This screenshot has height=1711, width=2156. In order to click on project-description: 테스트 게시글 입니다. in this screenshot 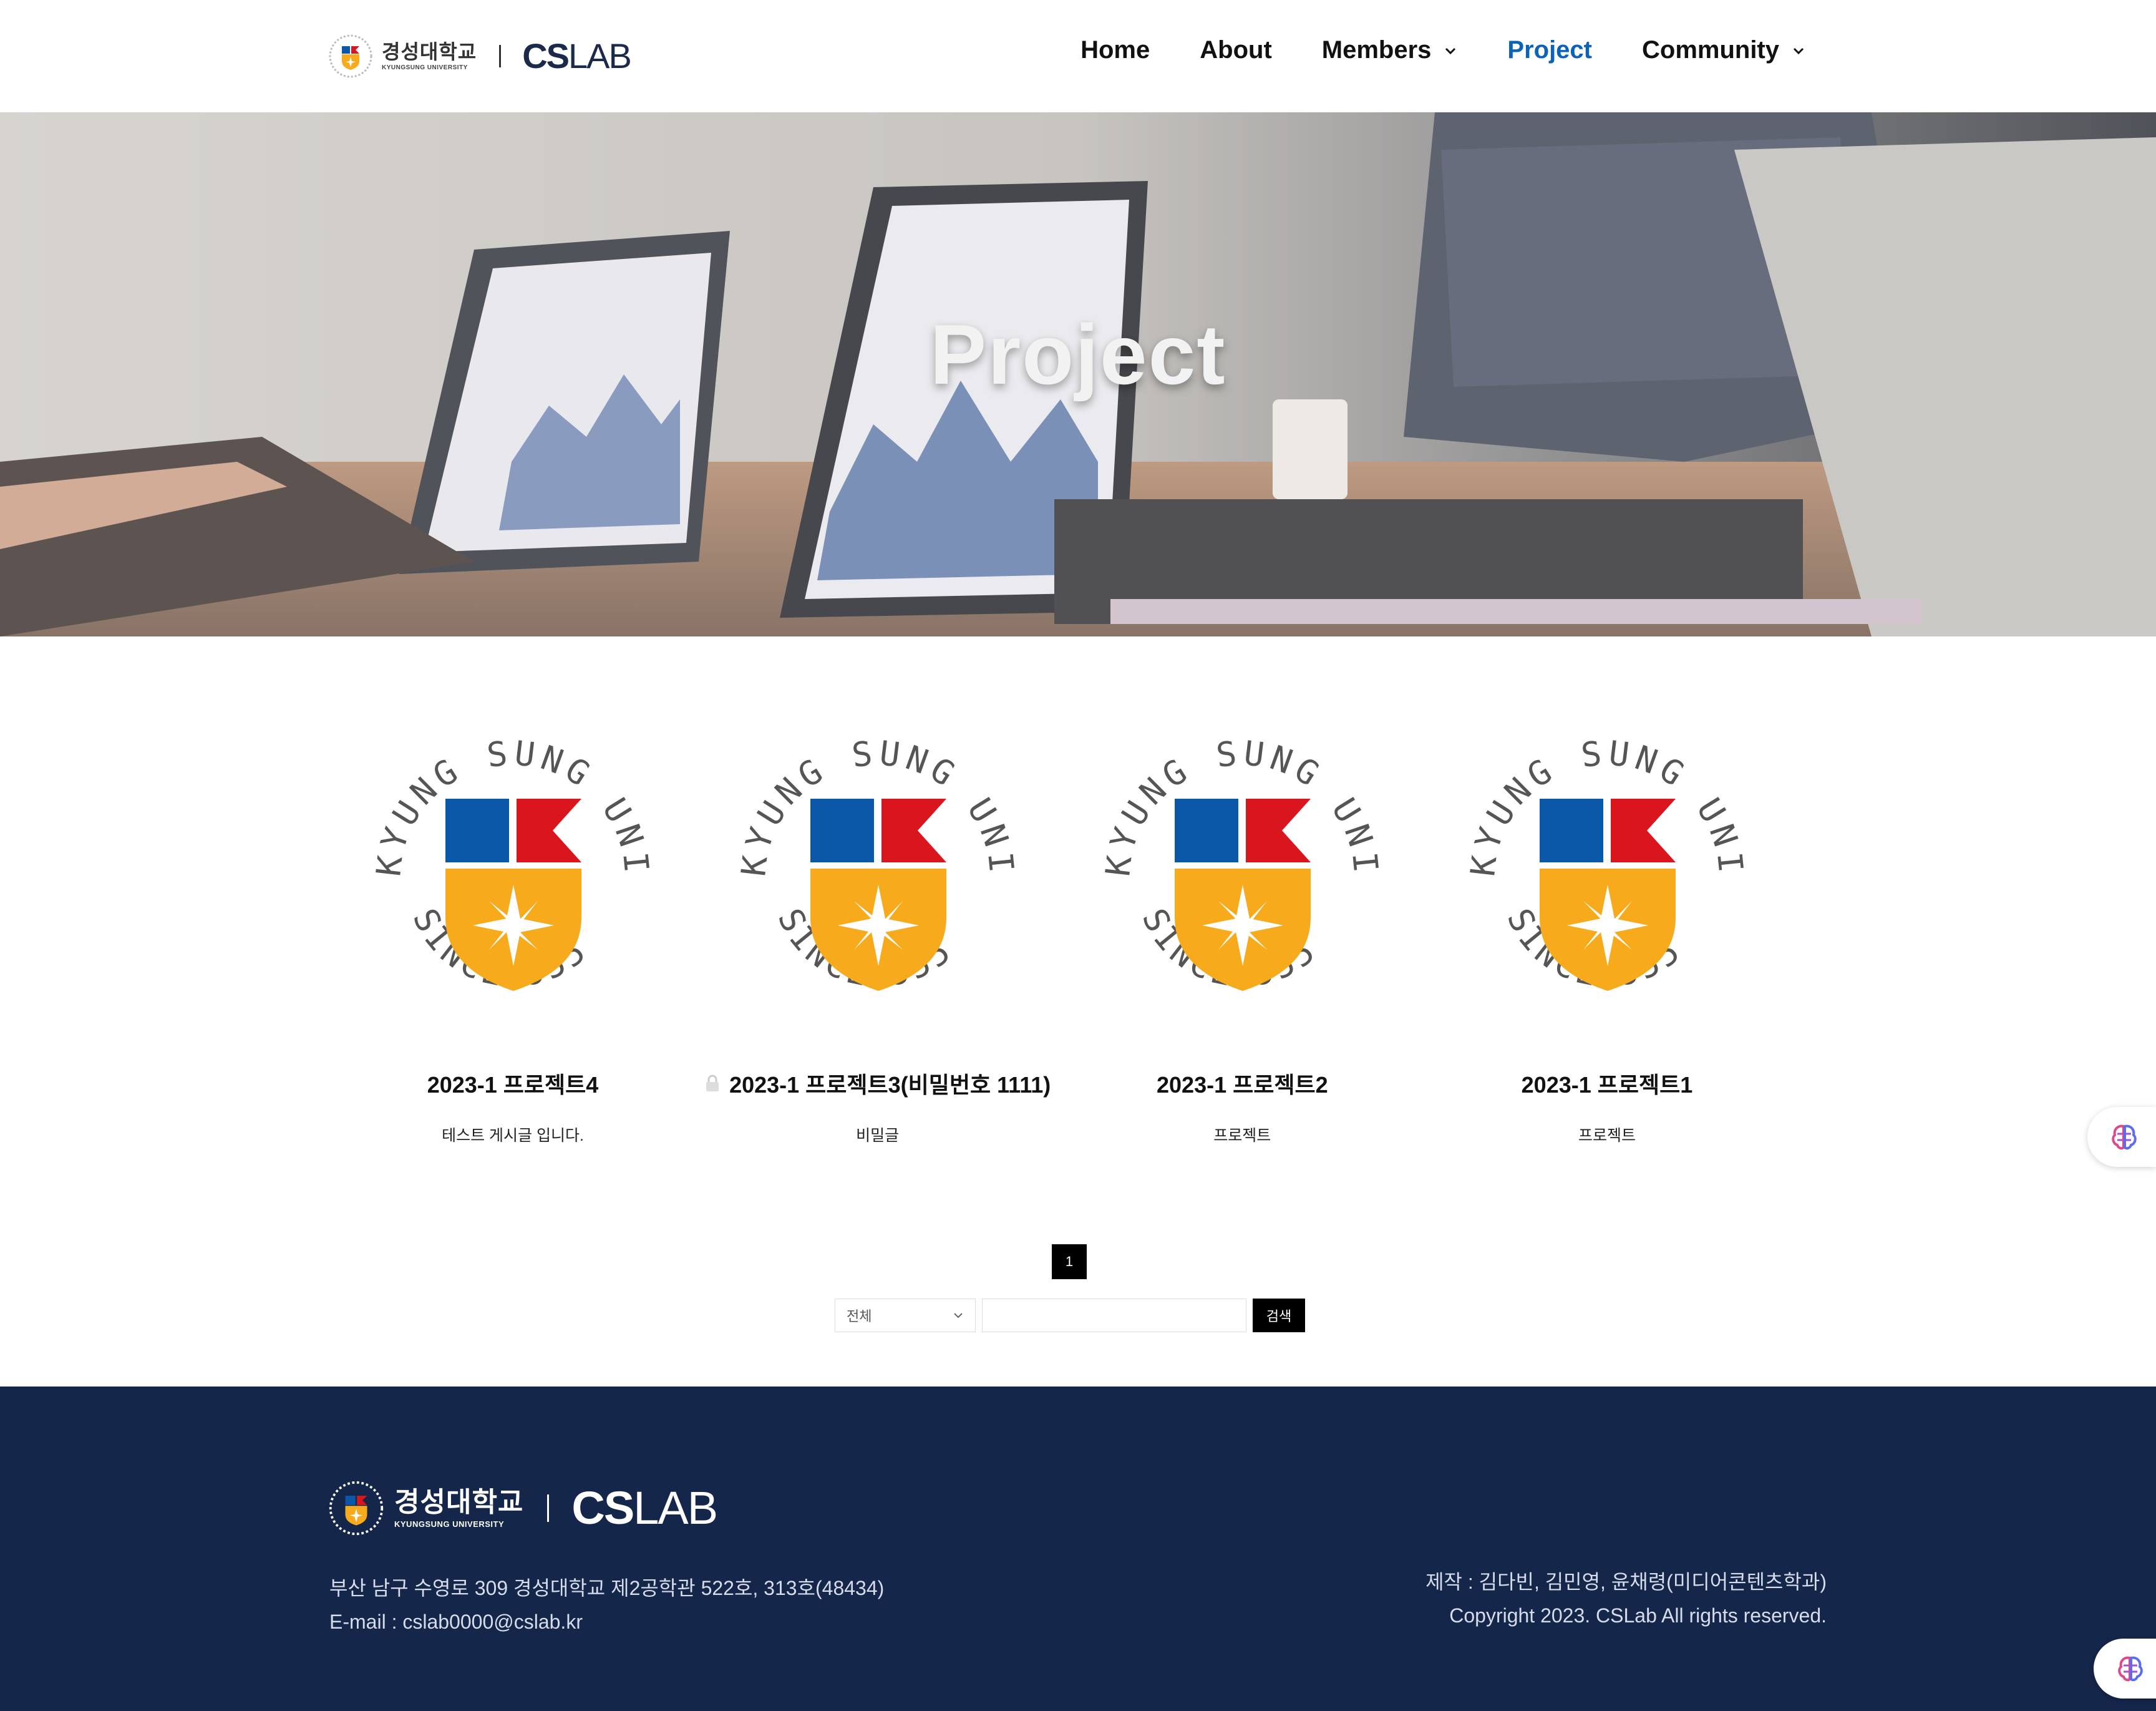, I will do `click(513, 1136)`.